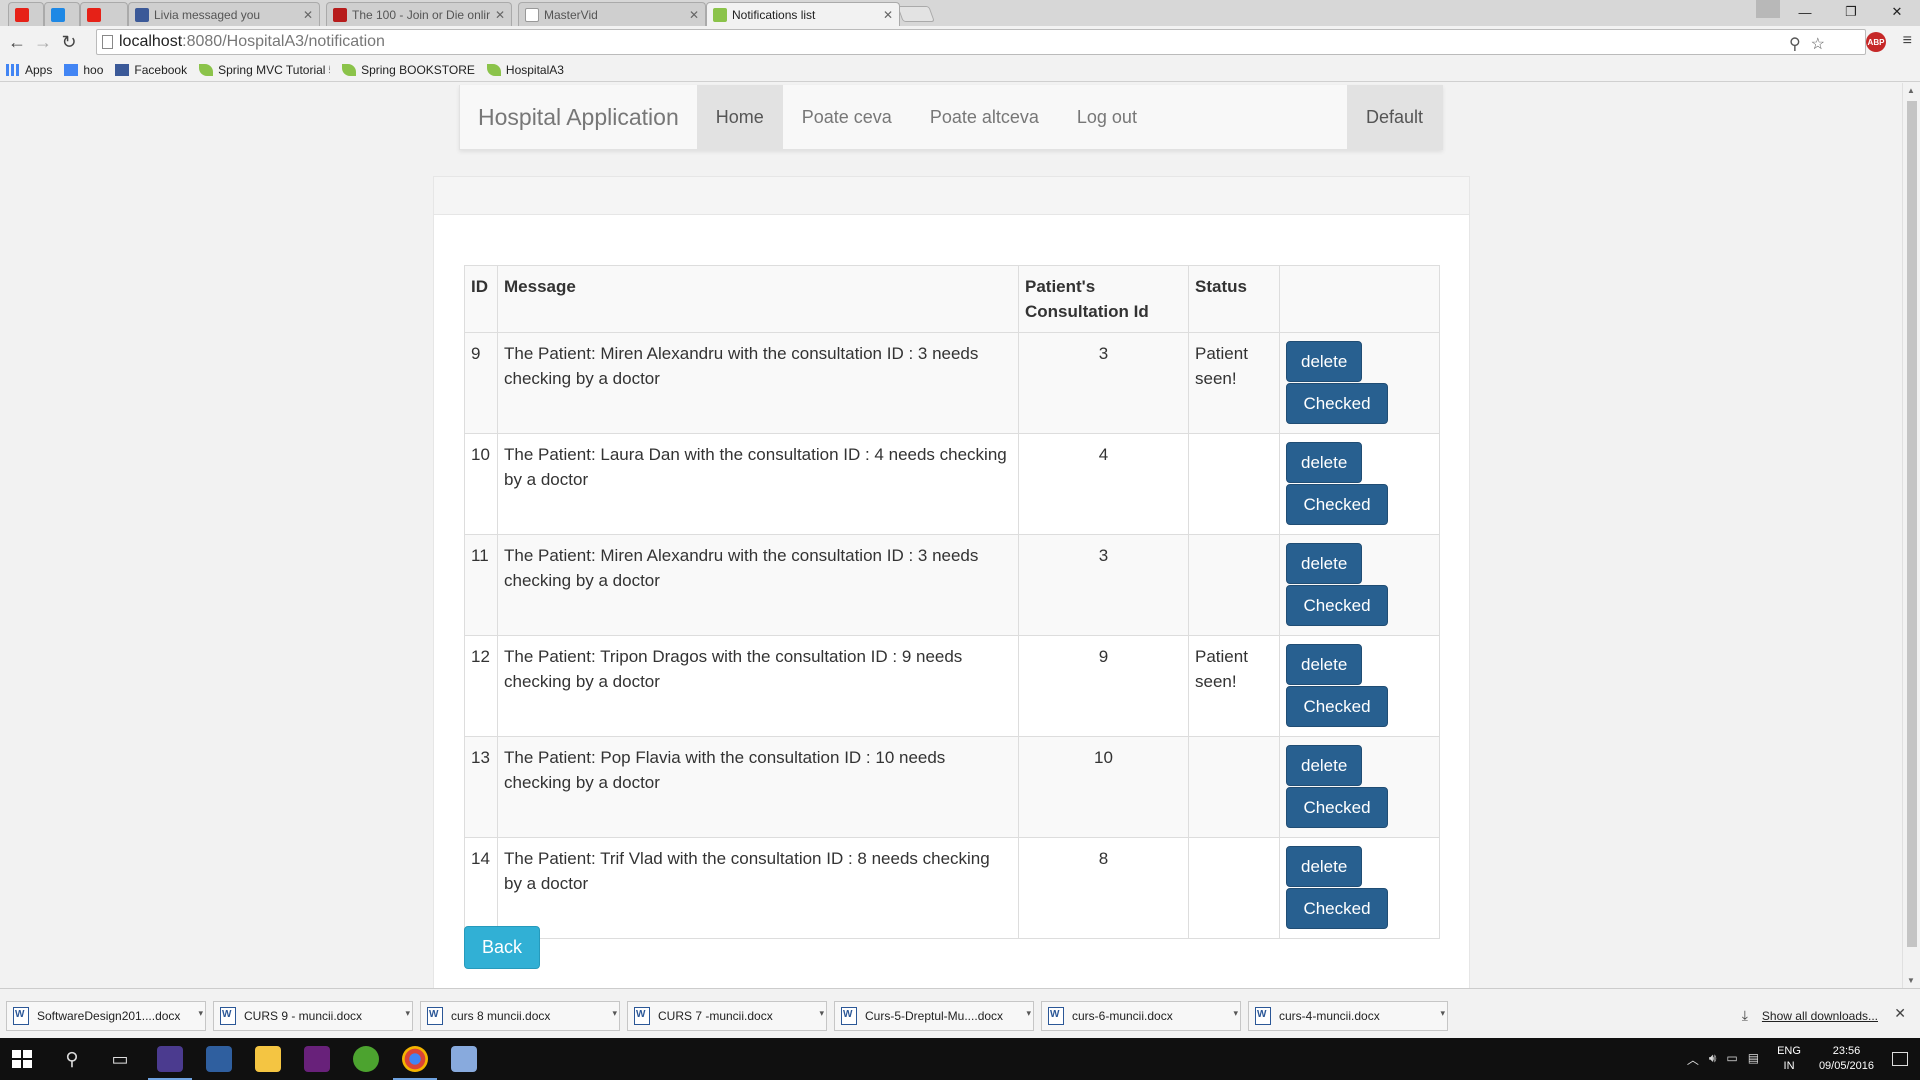  I want to click on menu-icon: ≡, so click(1907, 41).